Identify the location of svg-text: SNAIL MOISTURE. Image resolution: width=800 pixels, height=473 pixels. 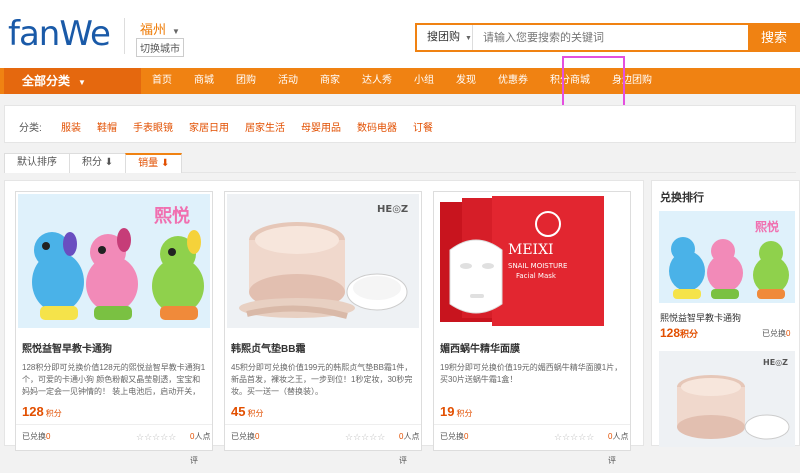
(537, 266).